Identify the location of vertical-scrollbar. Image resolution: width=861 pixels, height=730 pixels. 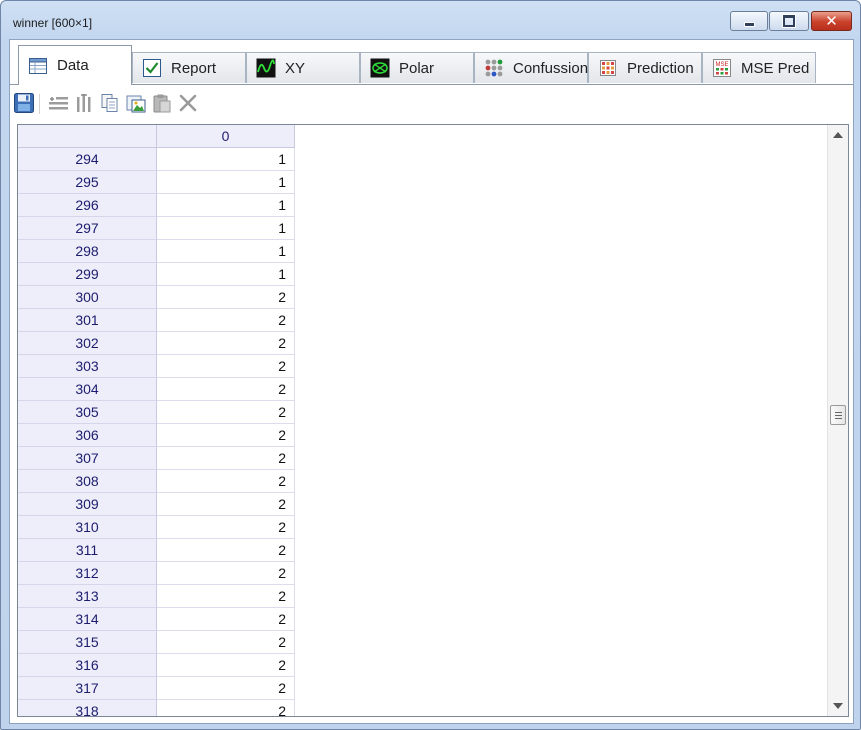
(837, 420).